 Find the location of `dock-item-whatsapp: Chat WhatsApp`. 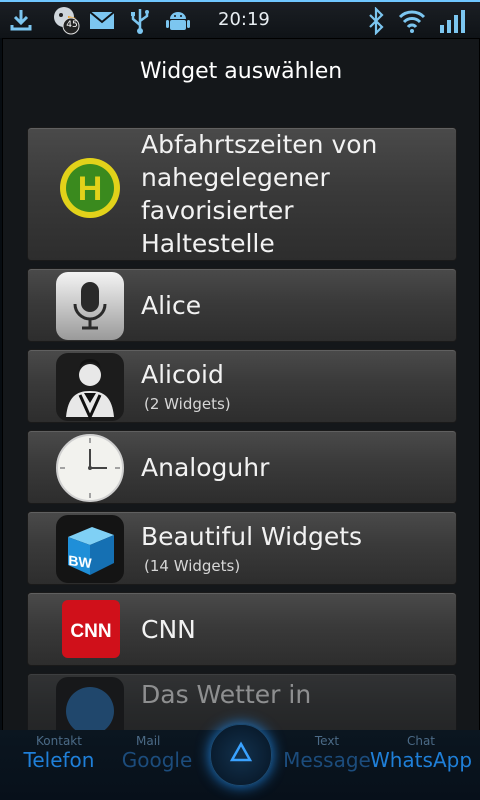

dock-item-whatsapp: Chat WhatsApp is located at coordinates (421, 753).